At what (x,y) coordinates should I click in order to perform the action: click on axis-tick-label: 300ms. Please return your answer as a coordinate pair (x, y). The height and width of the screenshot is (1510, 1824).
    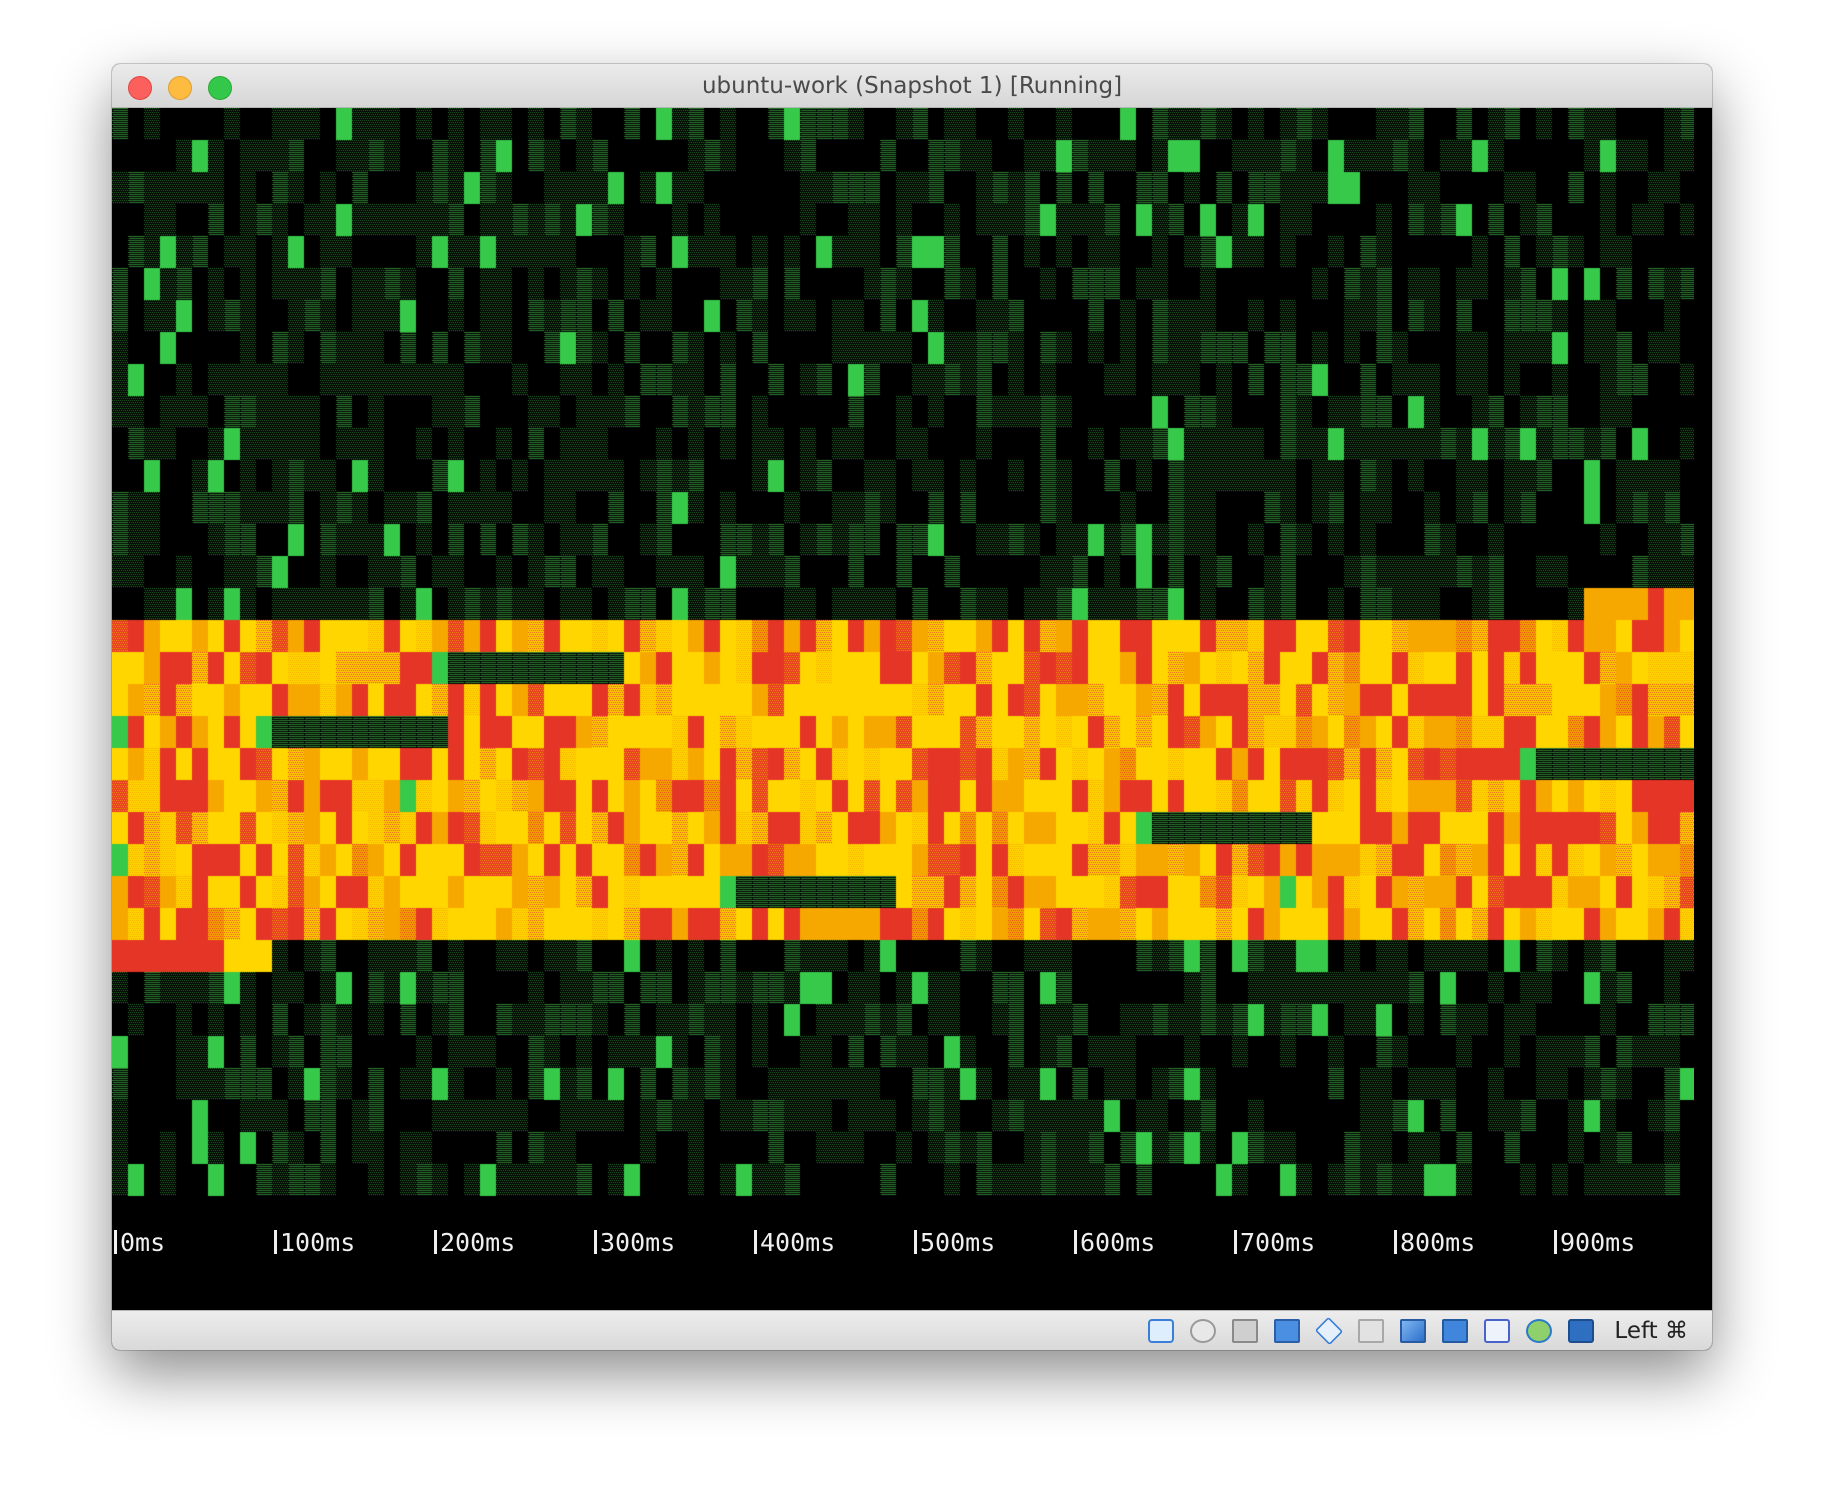
    Looking at the image, I should click on (634, 1243).